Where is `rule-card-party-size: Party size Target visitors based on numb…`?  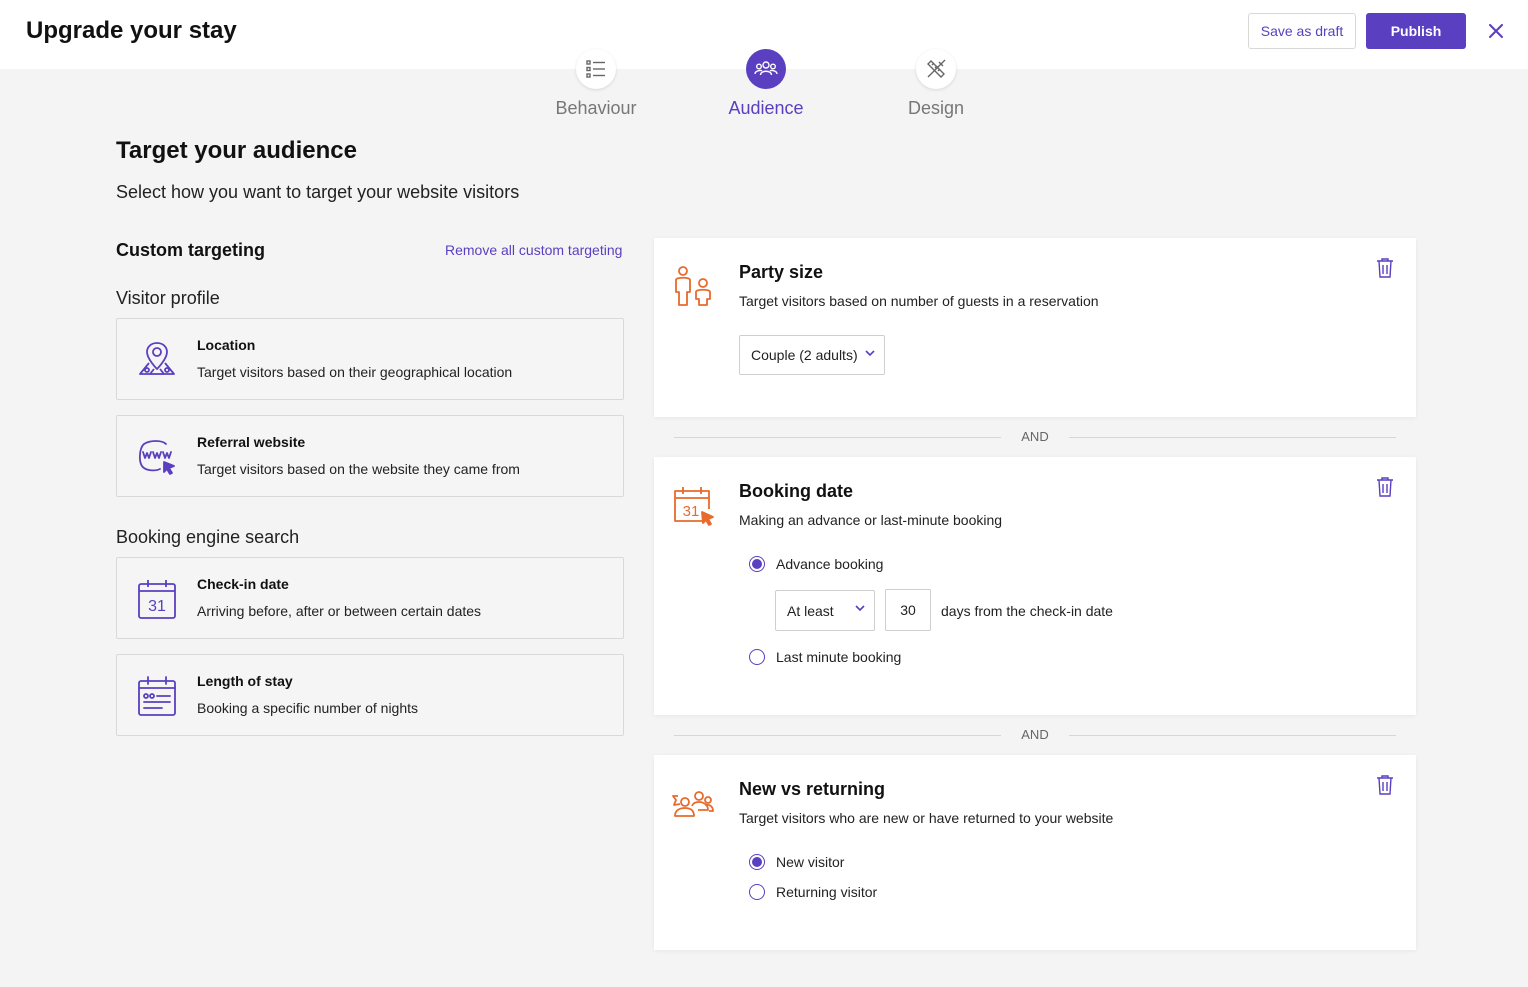 rule-card-party-size: Party size Target visitors based on numb… is located at coordinates (1035, 327).